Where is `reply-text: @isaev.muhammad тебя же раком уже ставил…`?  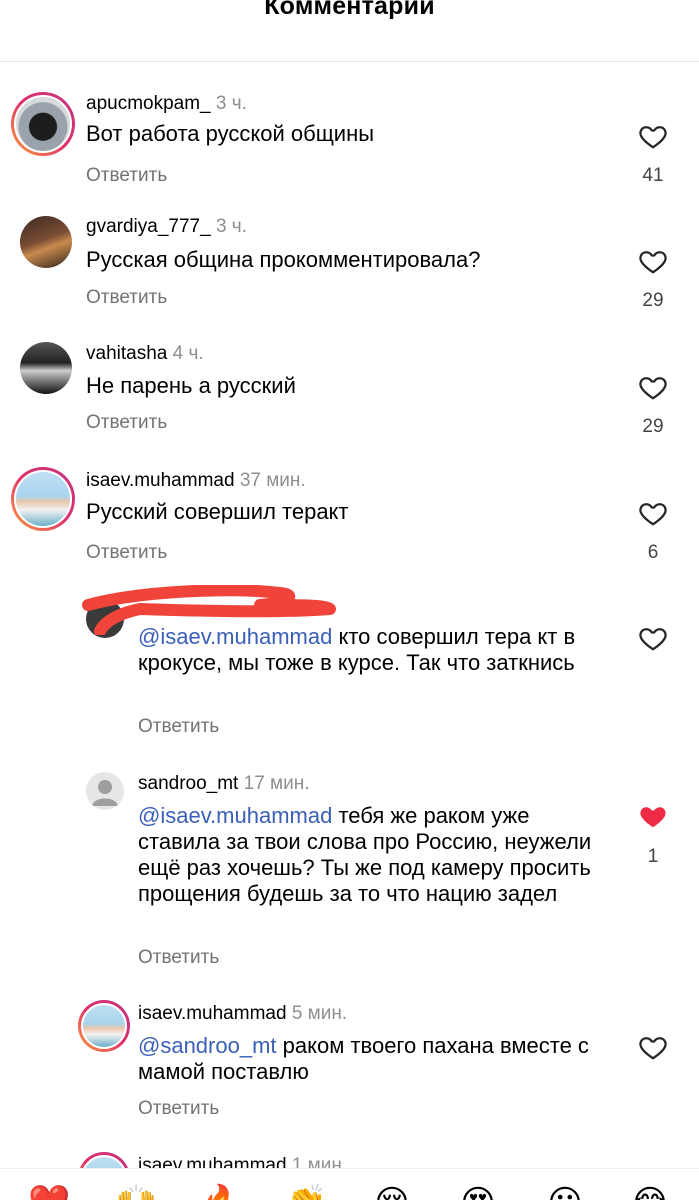 reply-text: @isaev.muhammad тебя же раком уже ставил… is located at coordinates (368, 855).